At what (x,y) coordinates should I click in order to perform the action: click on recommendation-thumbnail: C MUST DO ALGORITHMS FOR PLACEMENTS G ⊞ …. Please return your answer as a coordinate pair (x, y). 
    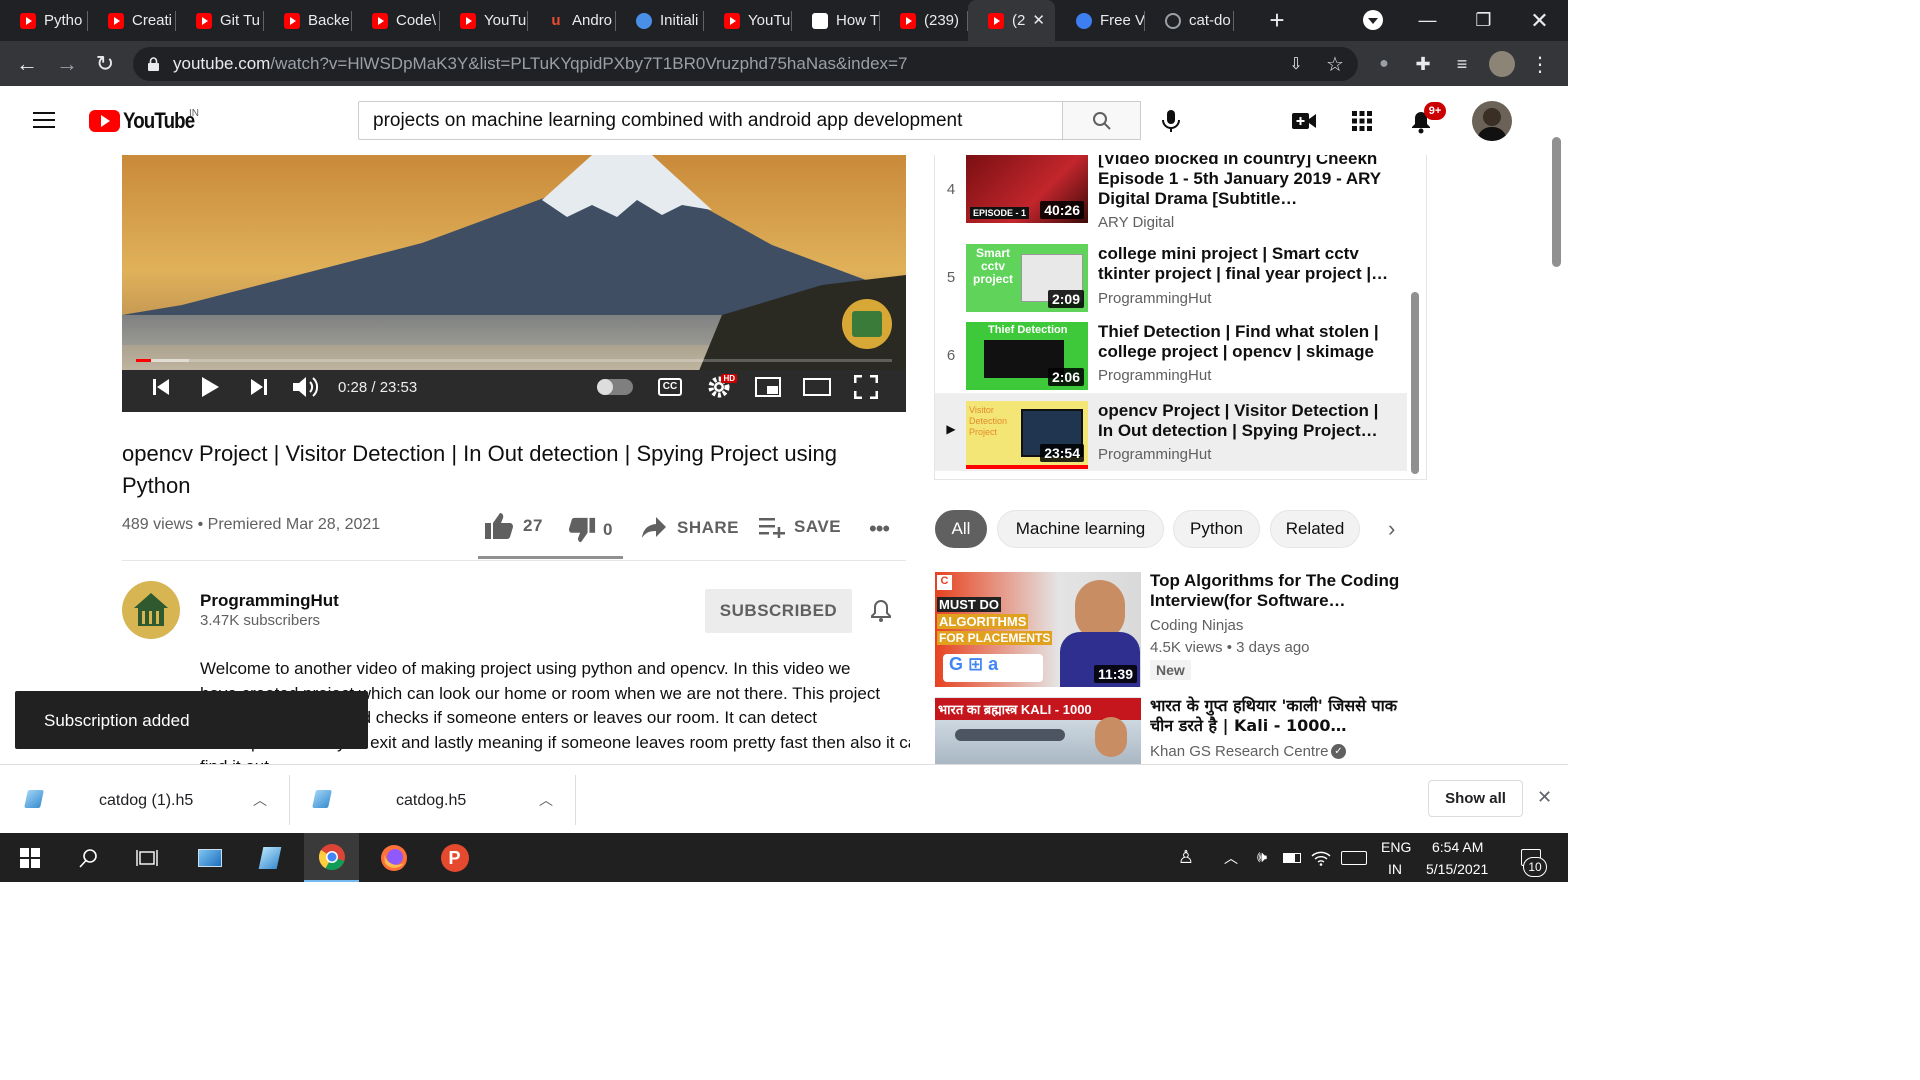
    Looking at the image, I should click on (1038, 629).